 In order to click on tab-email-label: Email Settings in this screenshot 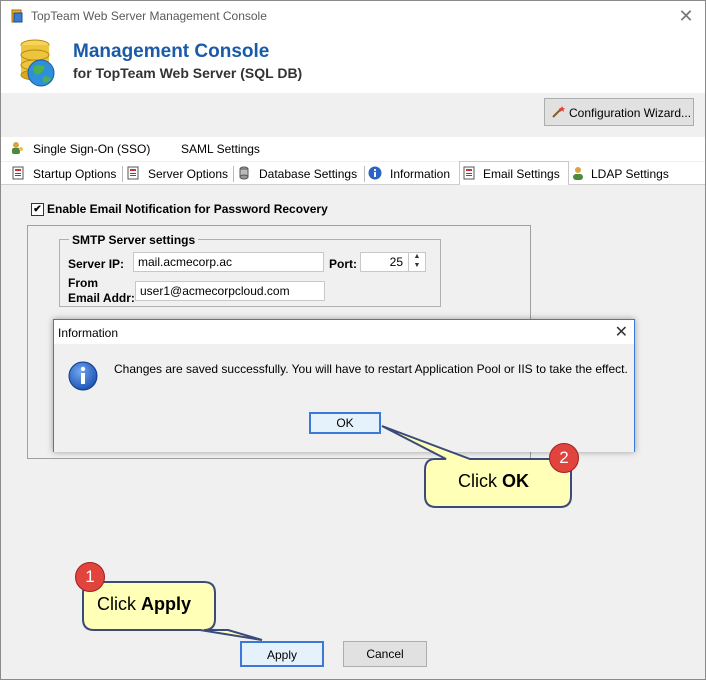, I will do `click(521, 174)`.